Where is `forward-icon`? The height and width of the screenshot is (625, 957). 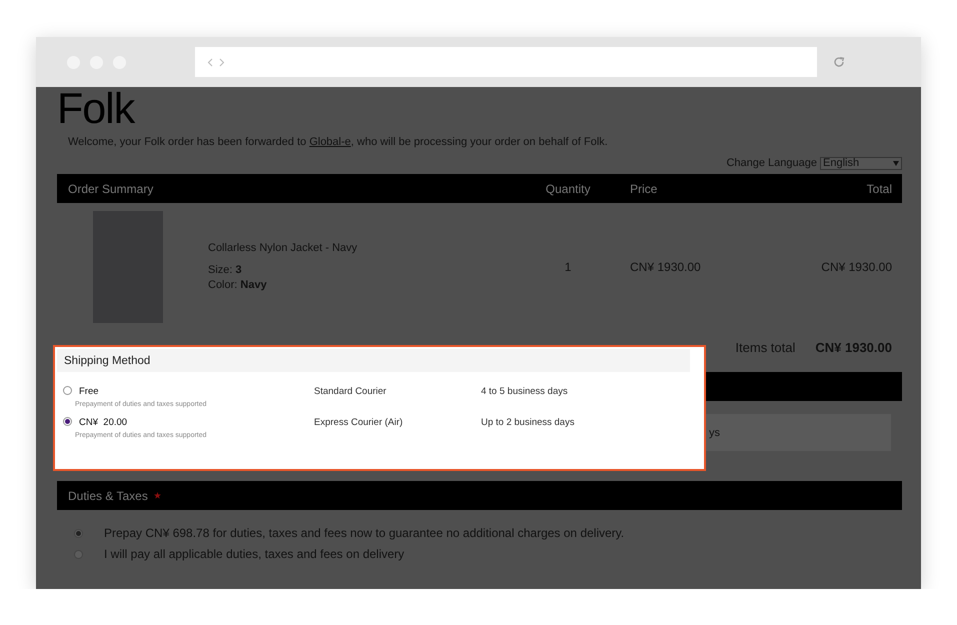 forward-icon is located at coordinates (222, 62).